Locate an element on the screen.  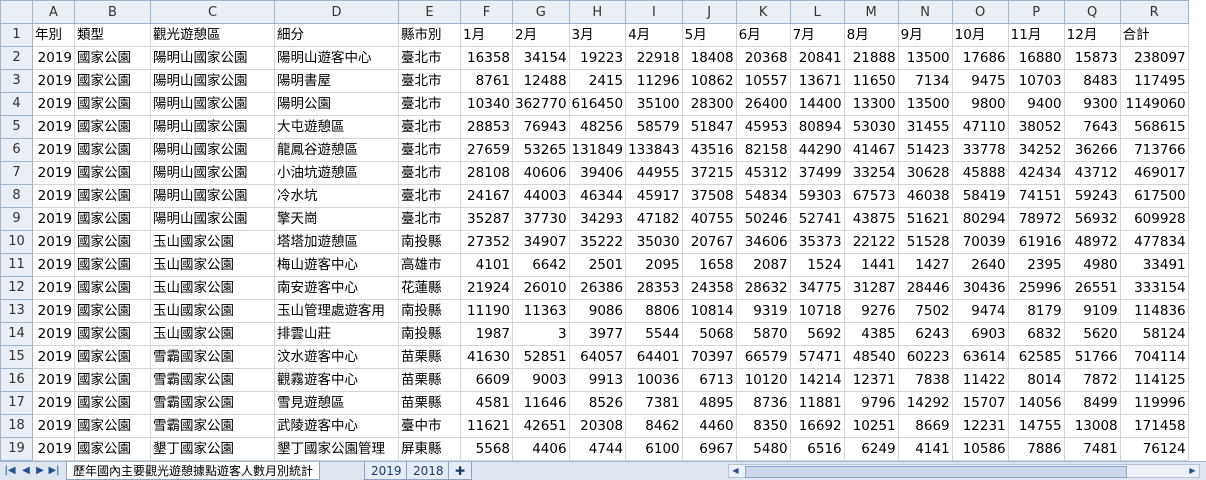
cell: 362770 is located at coordinates (541, 104).